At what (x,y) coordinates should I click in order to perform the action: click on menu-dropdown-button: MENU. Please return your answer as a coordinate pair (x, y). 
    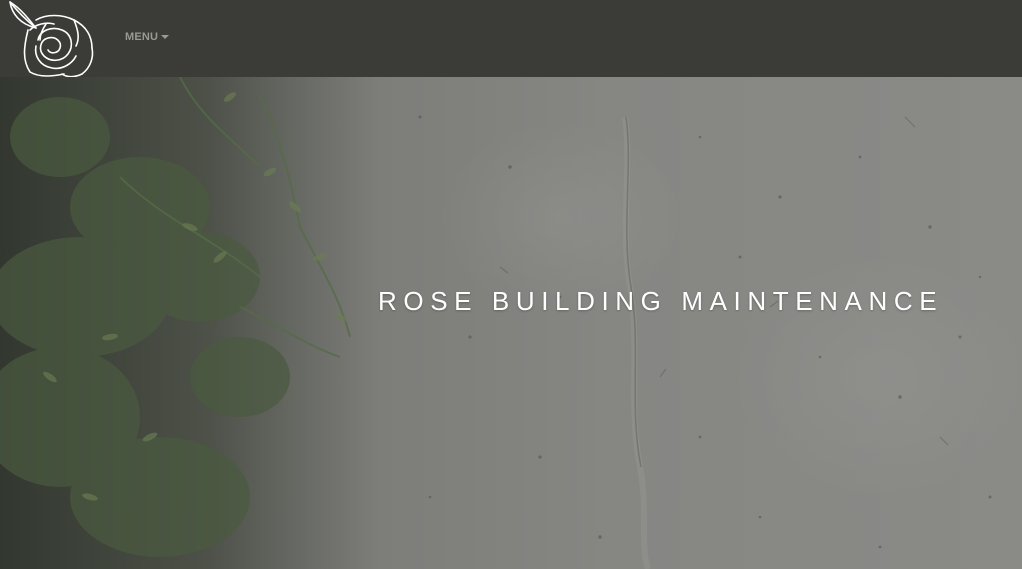
    Looking at the image, I should click on (147, 37).